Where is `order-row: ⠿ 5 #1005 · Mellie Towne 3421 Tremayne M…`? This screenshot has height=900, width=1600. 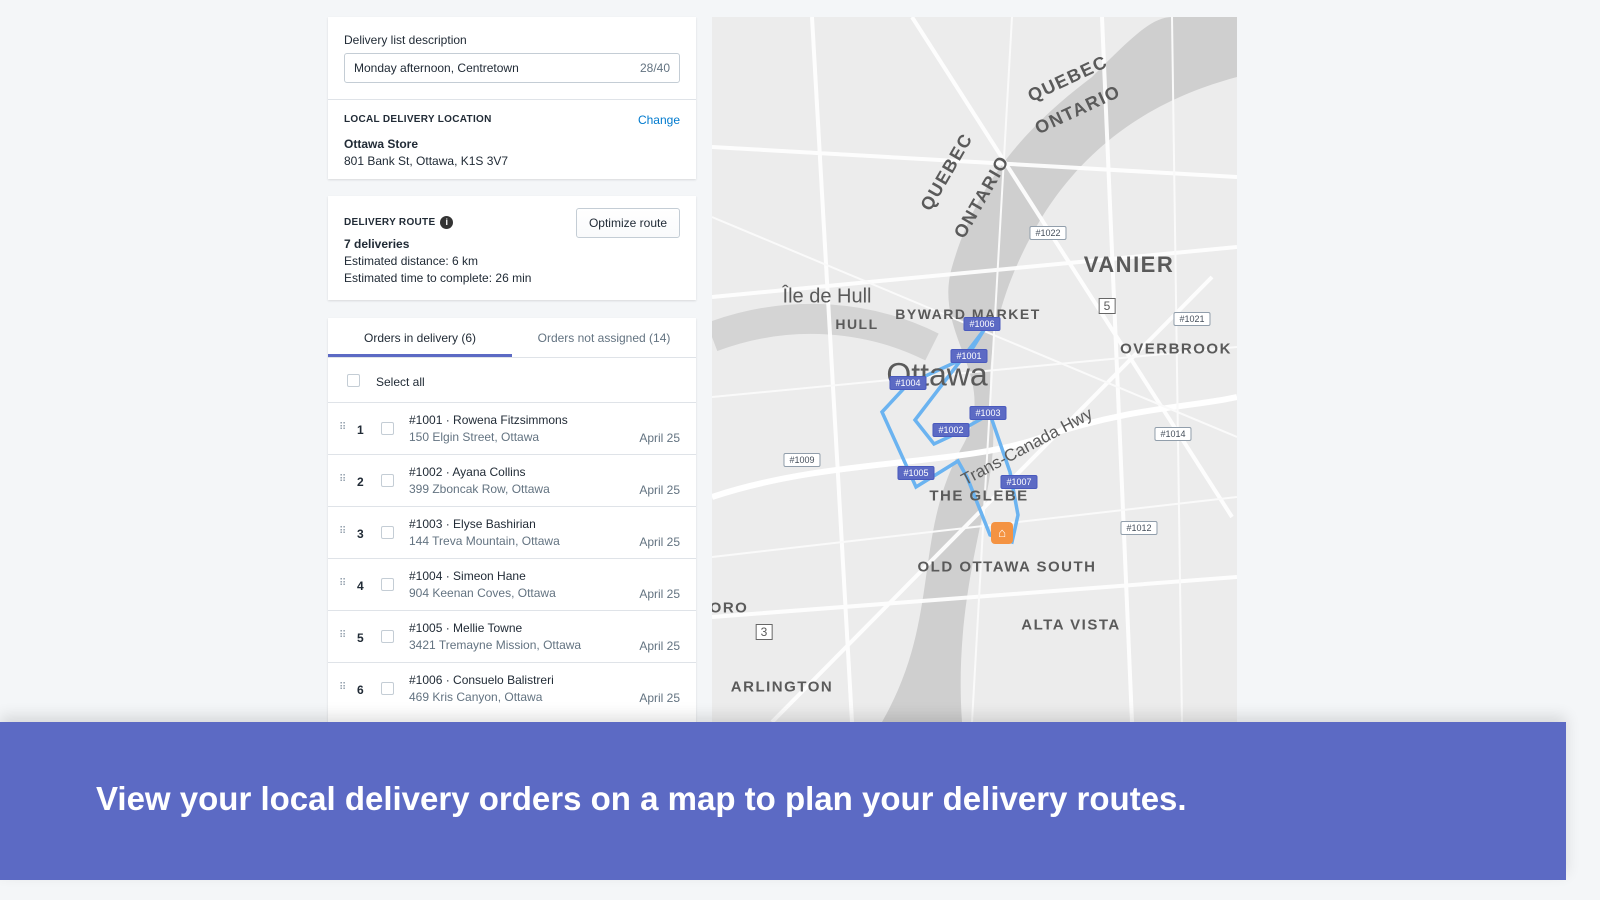
order-row: ⠿ 5 #1005 · Mellie Towne 3421 Tremayne M… is located at coordinates (512, 636).